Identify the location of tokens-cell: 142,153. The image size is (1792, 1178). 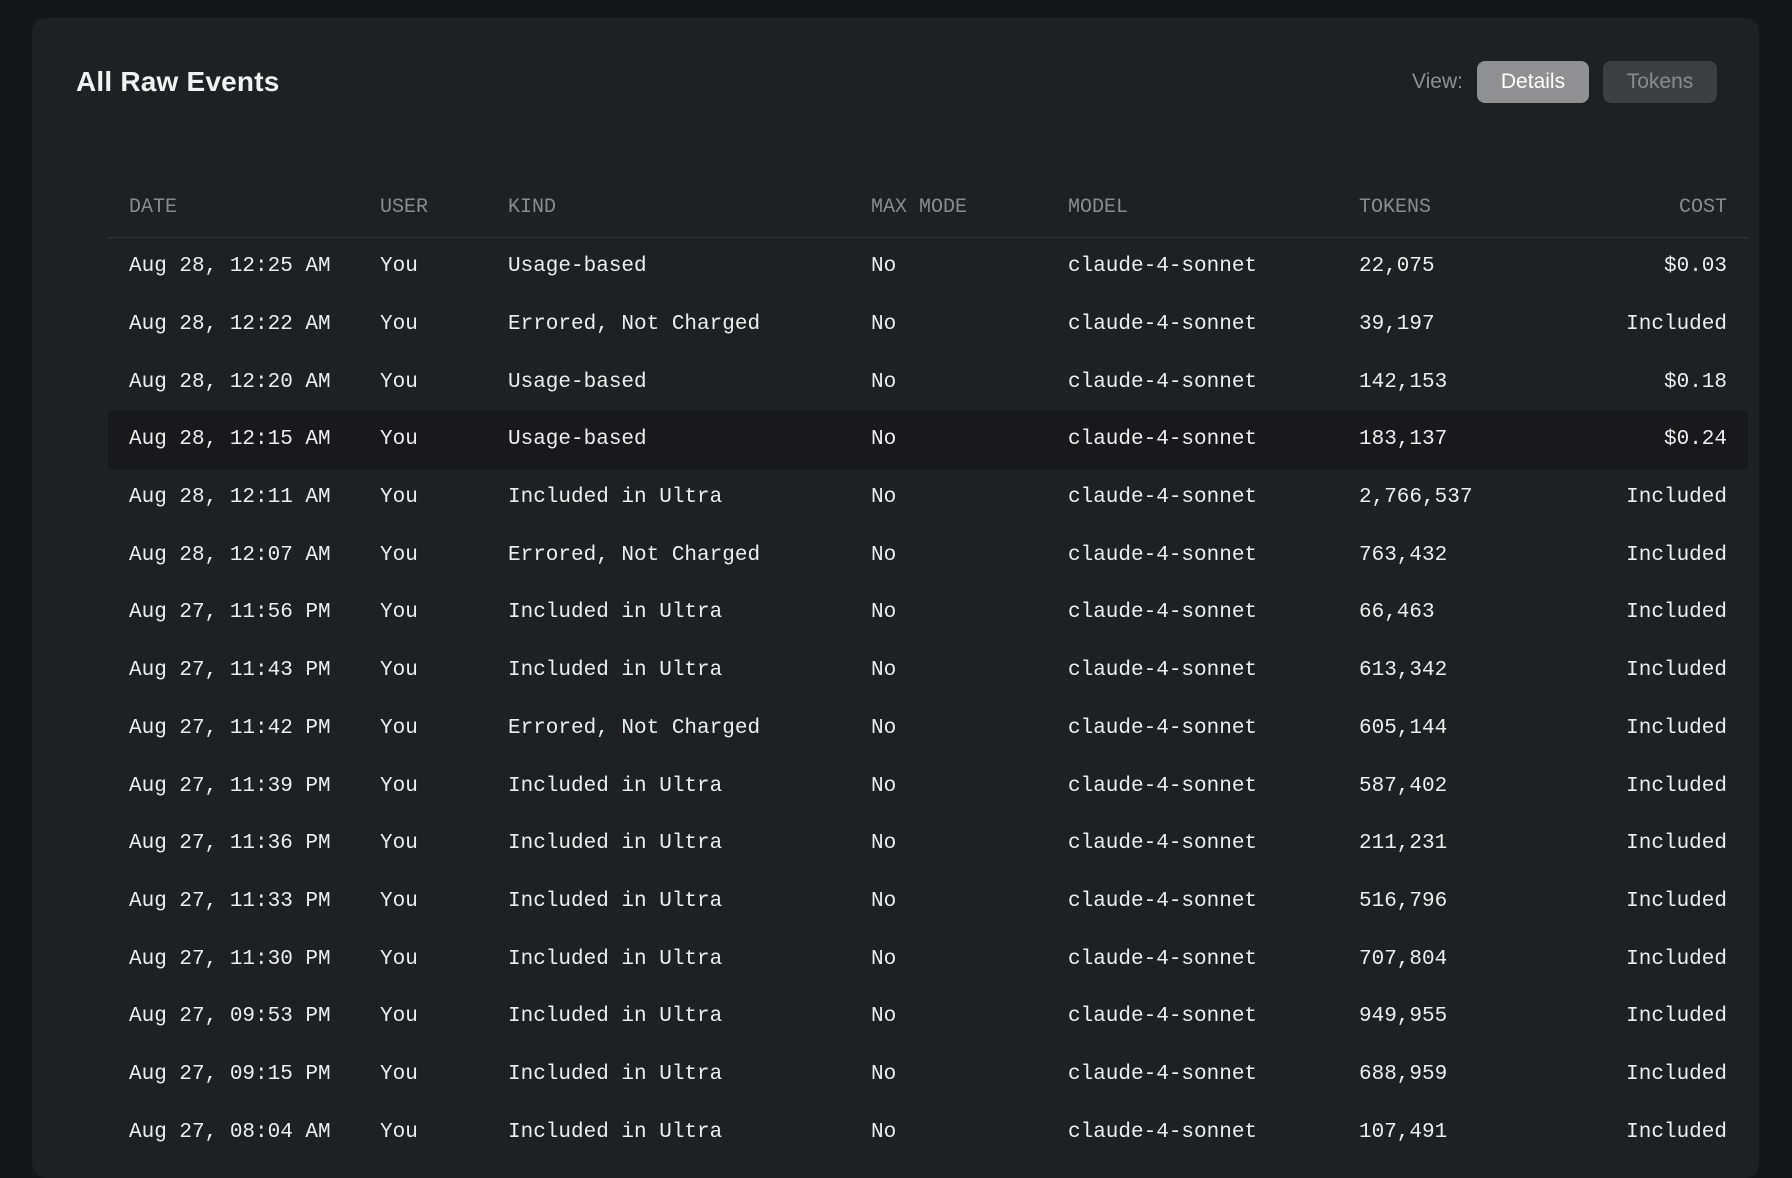
(1403, 382).